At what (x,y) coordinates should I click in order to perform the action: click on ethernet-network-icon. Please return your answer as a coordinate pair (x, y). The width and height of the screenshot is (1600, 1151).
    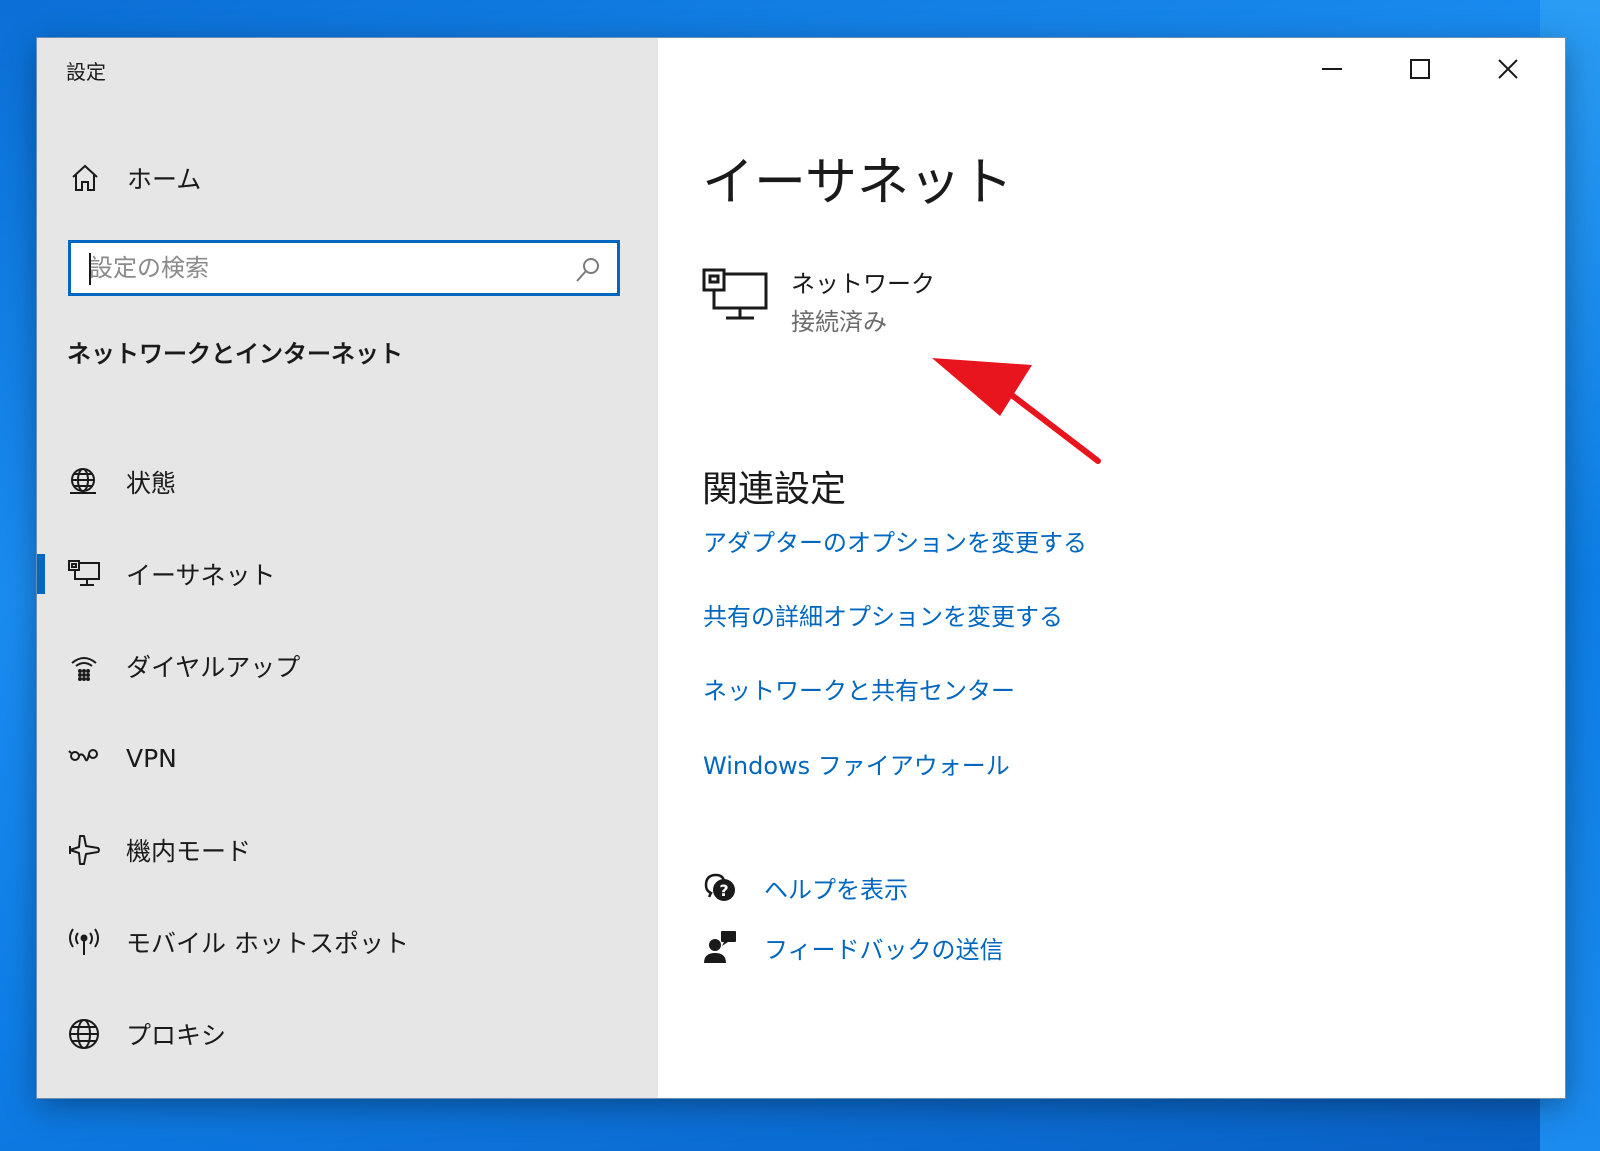
    Looking at the image, I should click on (736, 296).